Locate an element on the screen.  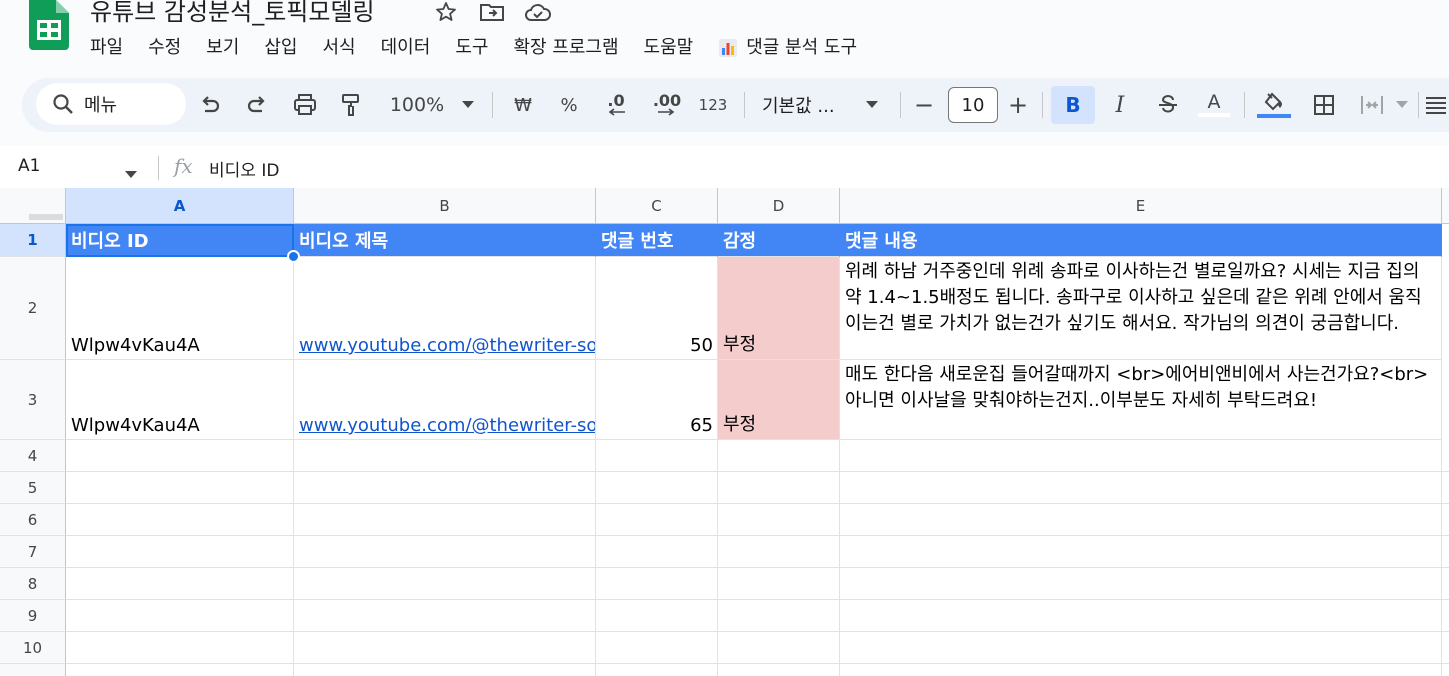
cell-c1: 댓글 번호 is located at coordinates (657, 240).